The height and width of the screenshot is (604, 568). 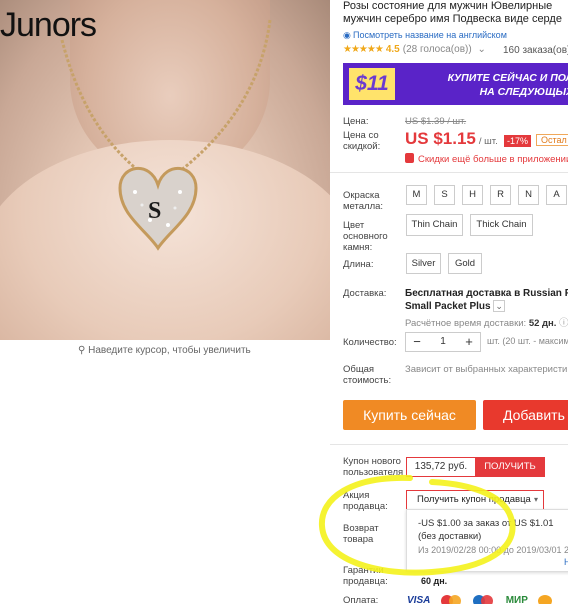 I want to click on banner-line1: КУПИТЕ СЕЙЧАС И ПОЛ, so click(x=507, y=78).